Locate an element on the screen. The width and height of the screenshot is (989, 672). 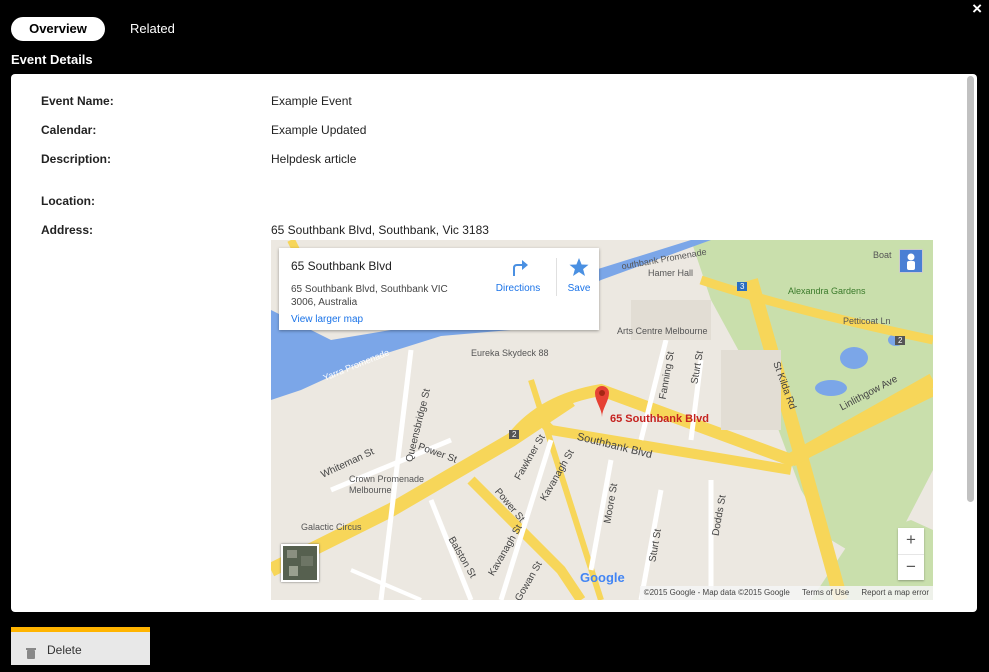
event-name-label: Event Name: is located at coordinates (77, 101).